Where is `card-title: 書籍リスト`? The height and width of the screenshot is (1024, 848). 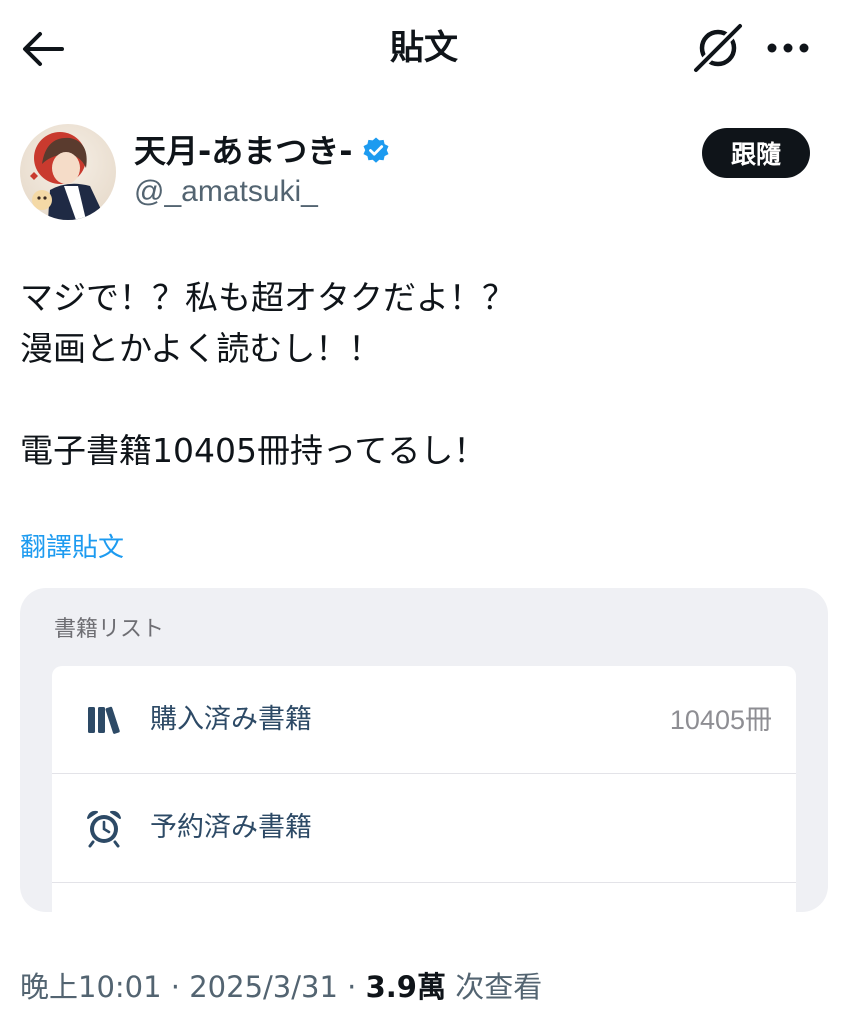 card-title: 書籍リスト is located at coordinates (109, 629).